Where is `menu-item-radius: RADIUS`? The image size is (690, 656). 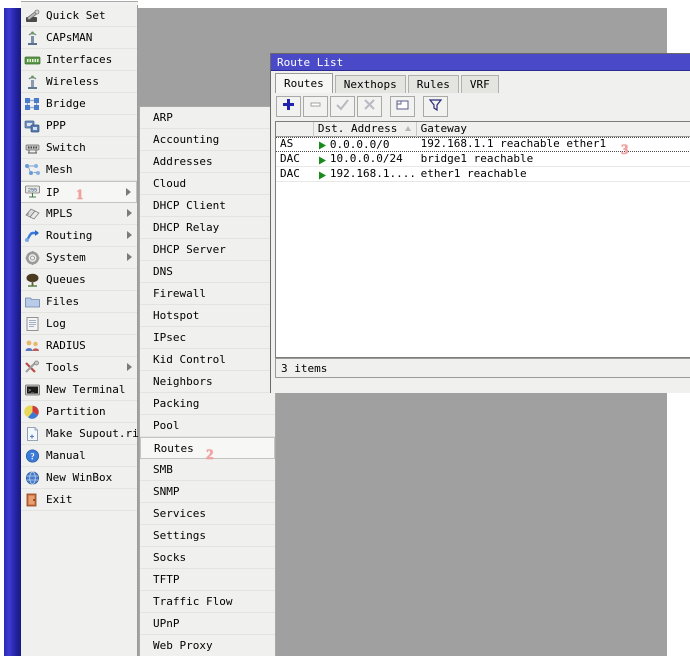
menu-item-radius: RADIUS is located at coordinates (79, 346).